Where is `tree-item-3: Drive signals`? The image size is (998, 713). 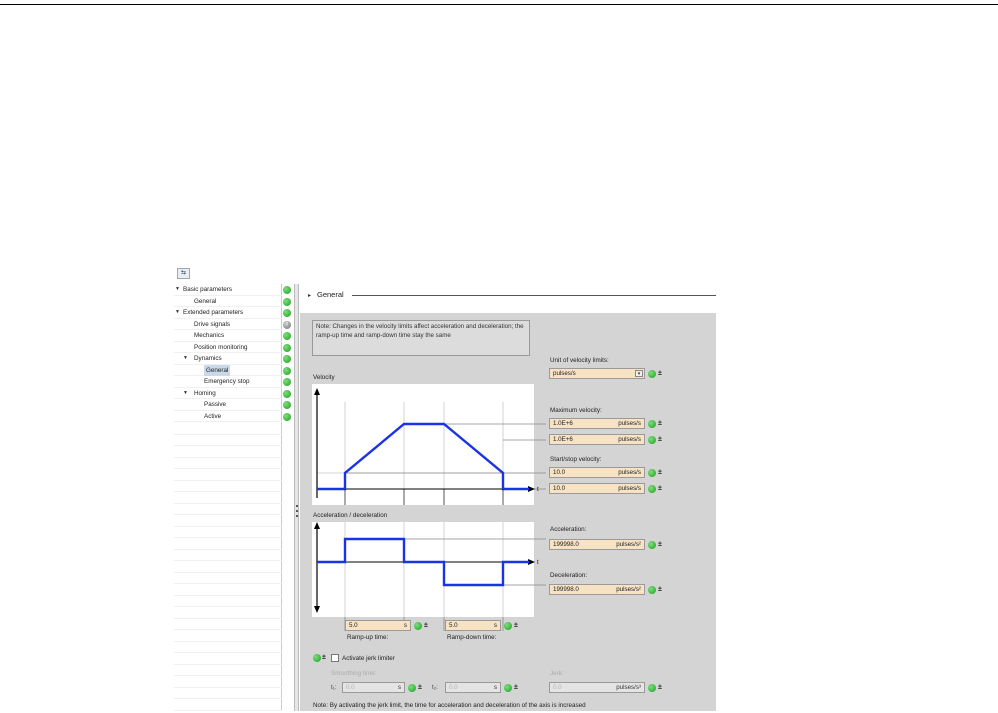 tree-item-3: Drive signals is located at coordinates (228, 324).